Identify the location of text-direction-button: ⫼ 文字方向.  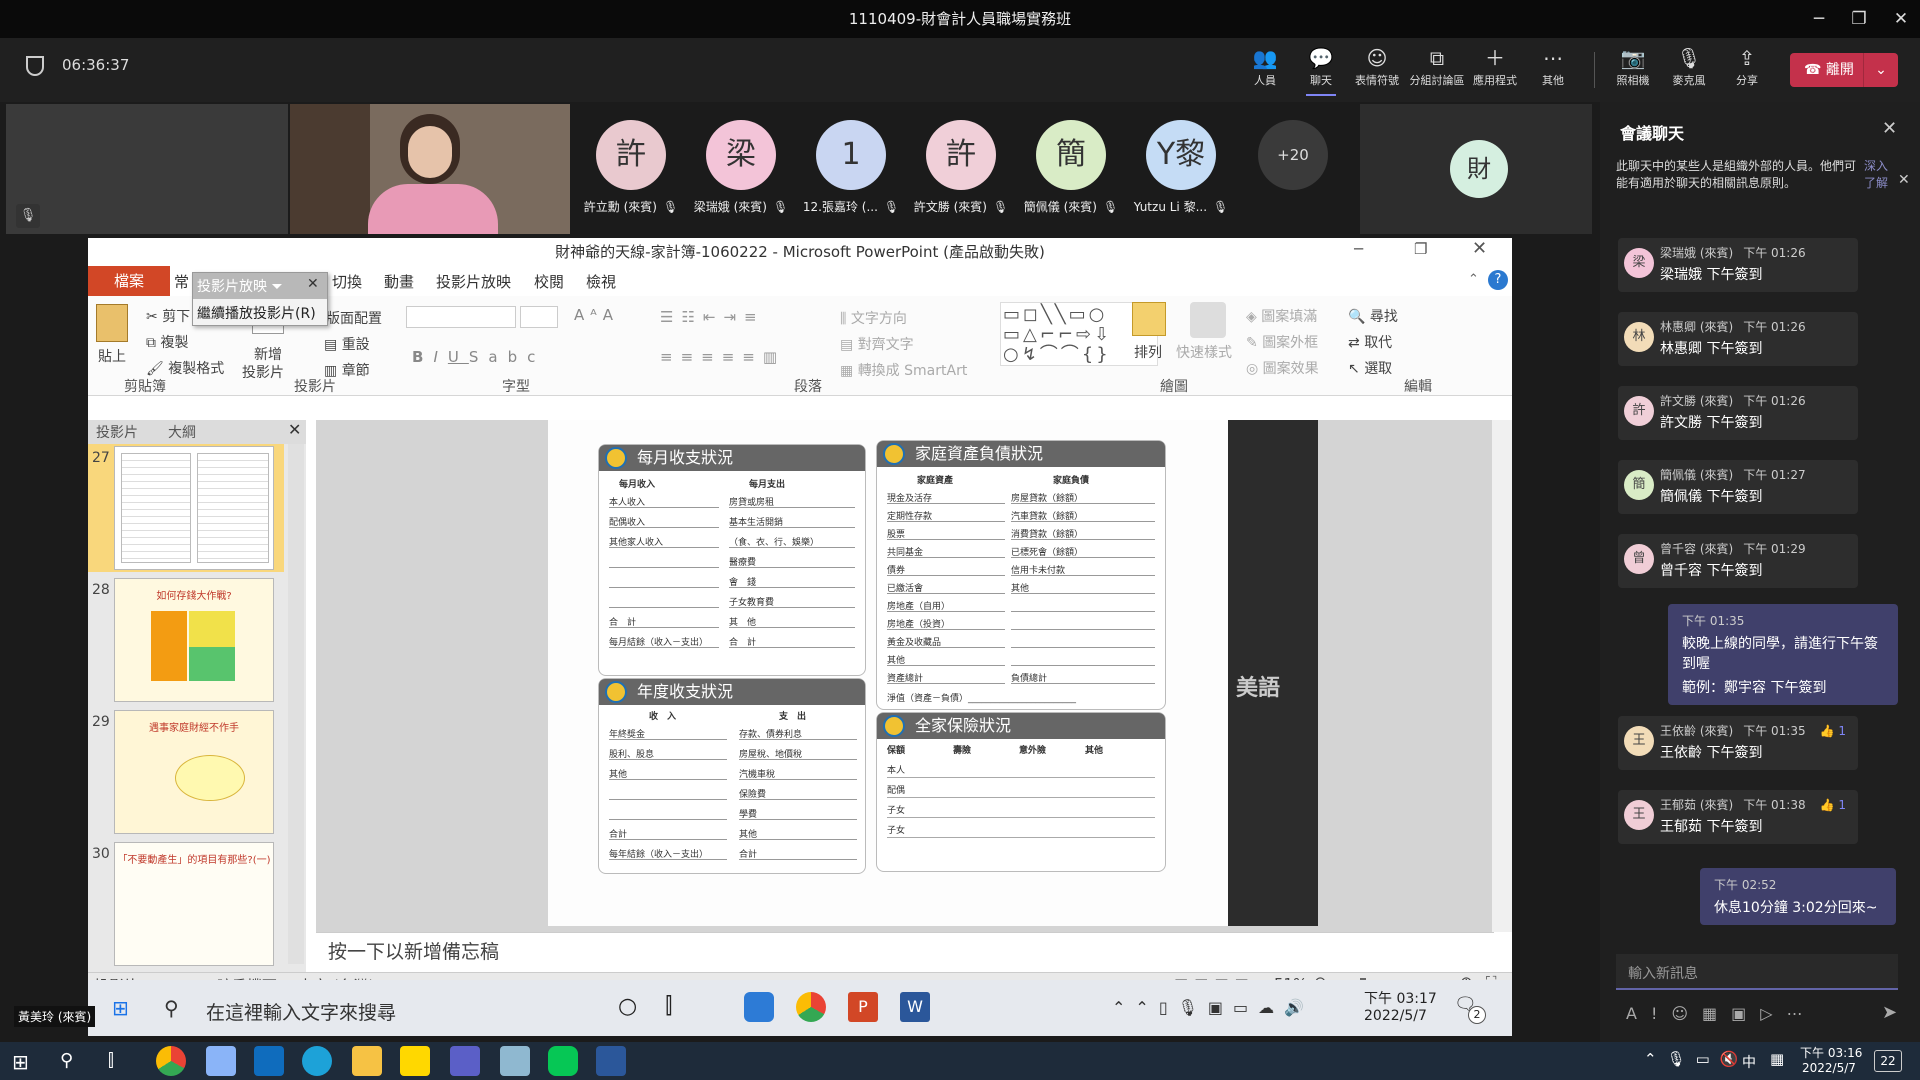
(873, 318).